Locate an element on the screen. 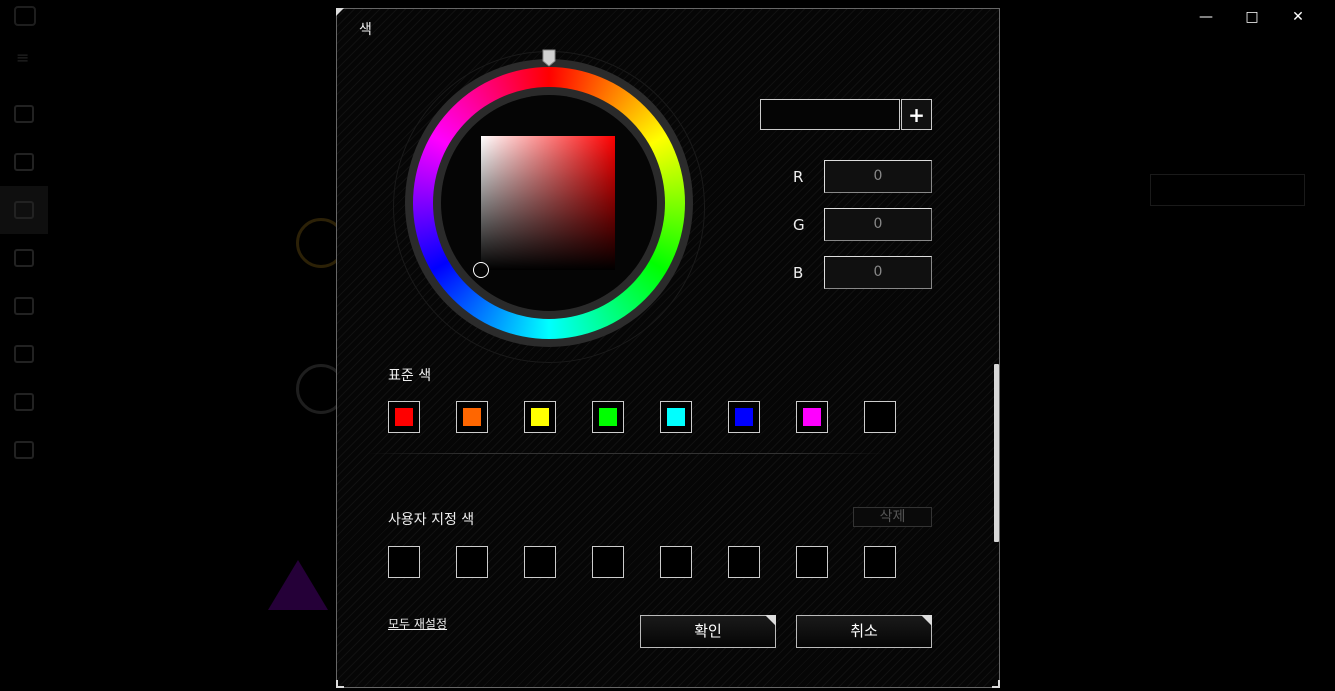 This screenshot has height=691, width=1335. window-controls: — □ ✕ is located at coordinates (1252, 17).